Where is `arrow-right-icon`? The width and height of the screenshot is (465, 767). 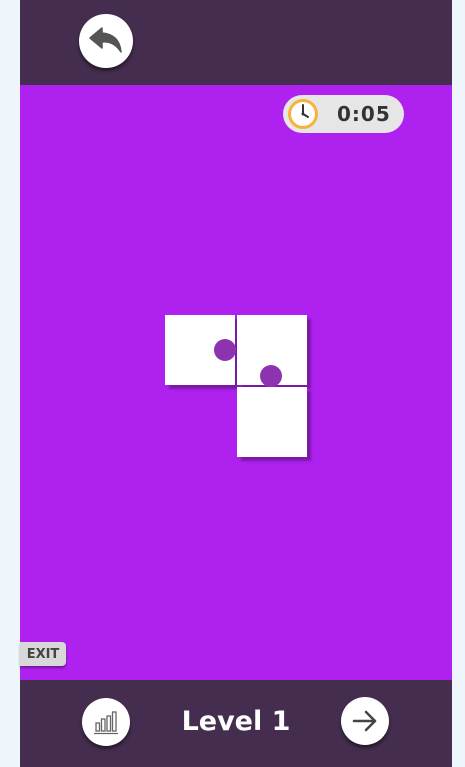 arrow-right-icon is located at coordinates (364, 721).